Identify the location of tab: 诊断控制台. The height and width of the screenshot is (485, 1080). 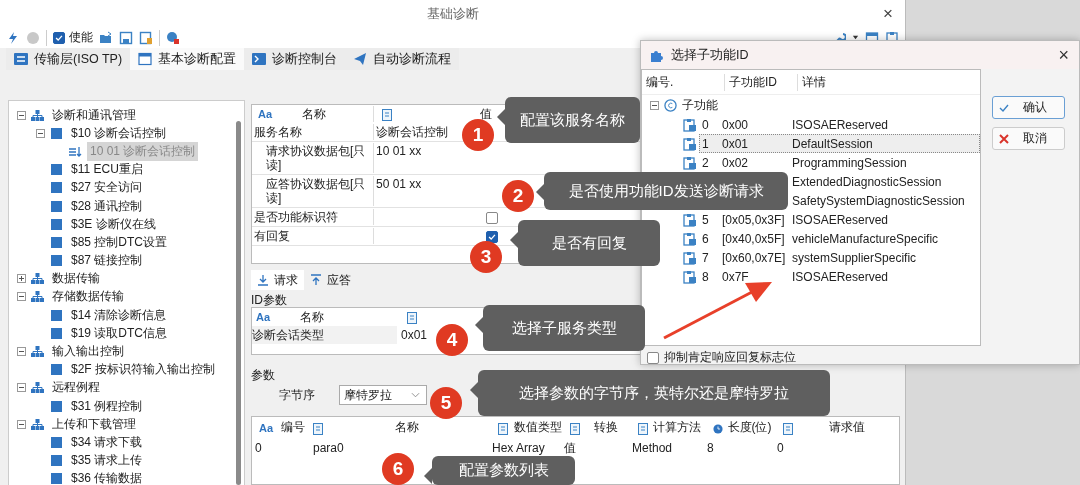
(295, 59).